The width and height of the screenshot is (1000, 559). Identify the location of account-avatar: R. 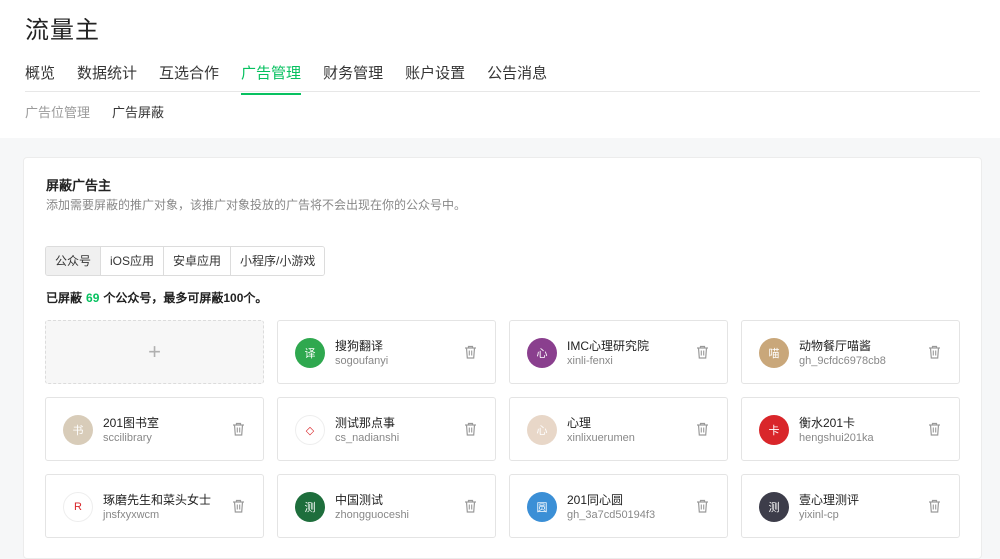
(78, 507).